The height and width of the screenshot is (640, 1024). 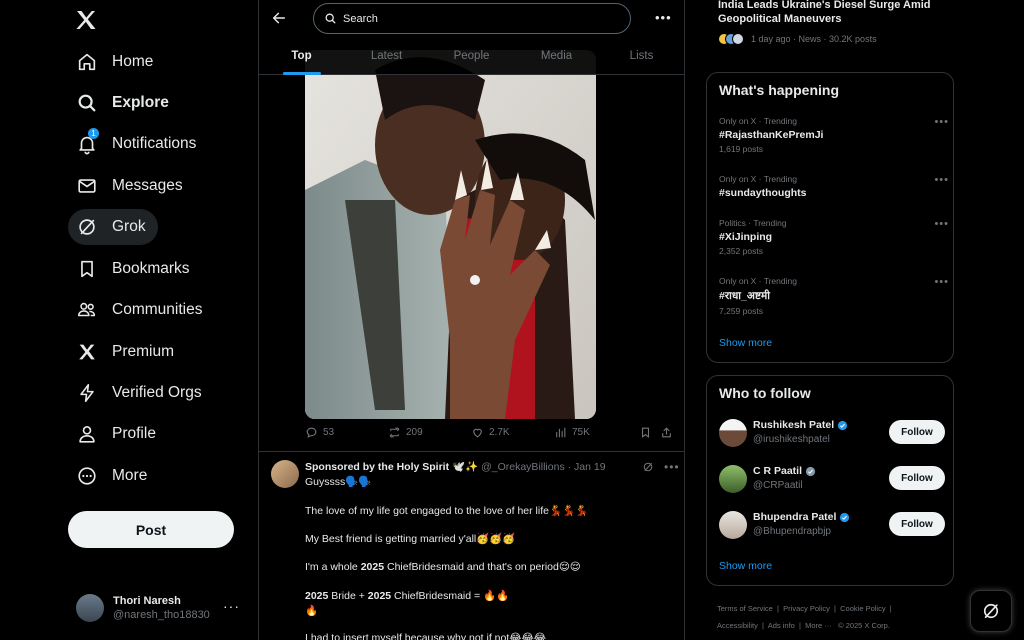 What do you see at coordinates (129, 226) in the screenshot?
I see `nav-grok-label: Grok` at bounding box center [129, 226].